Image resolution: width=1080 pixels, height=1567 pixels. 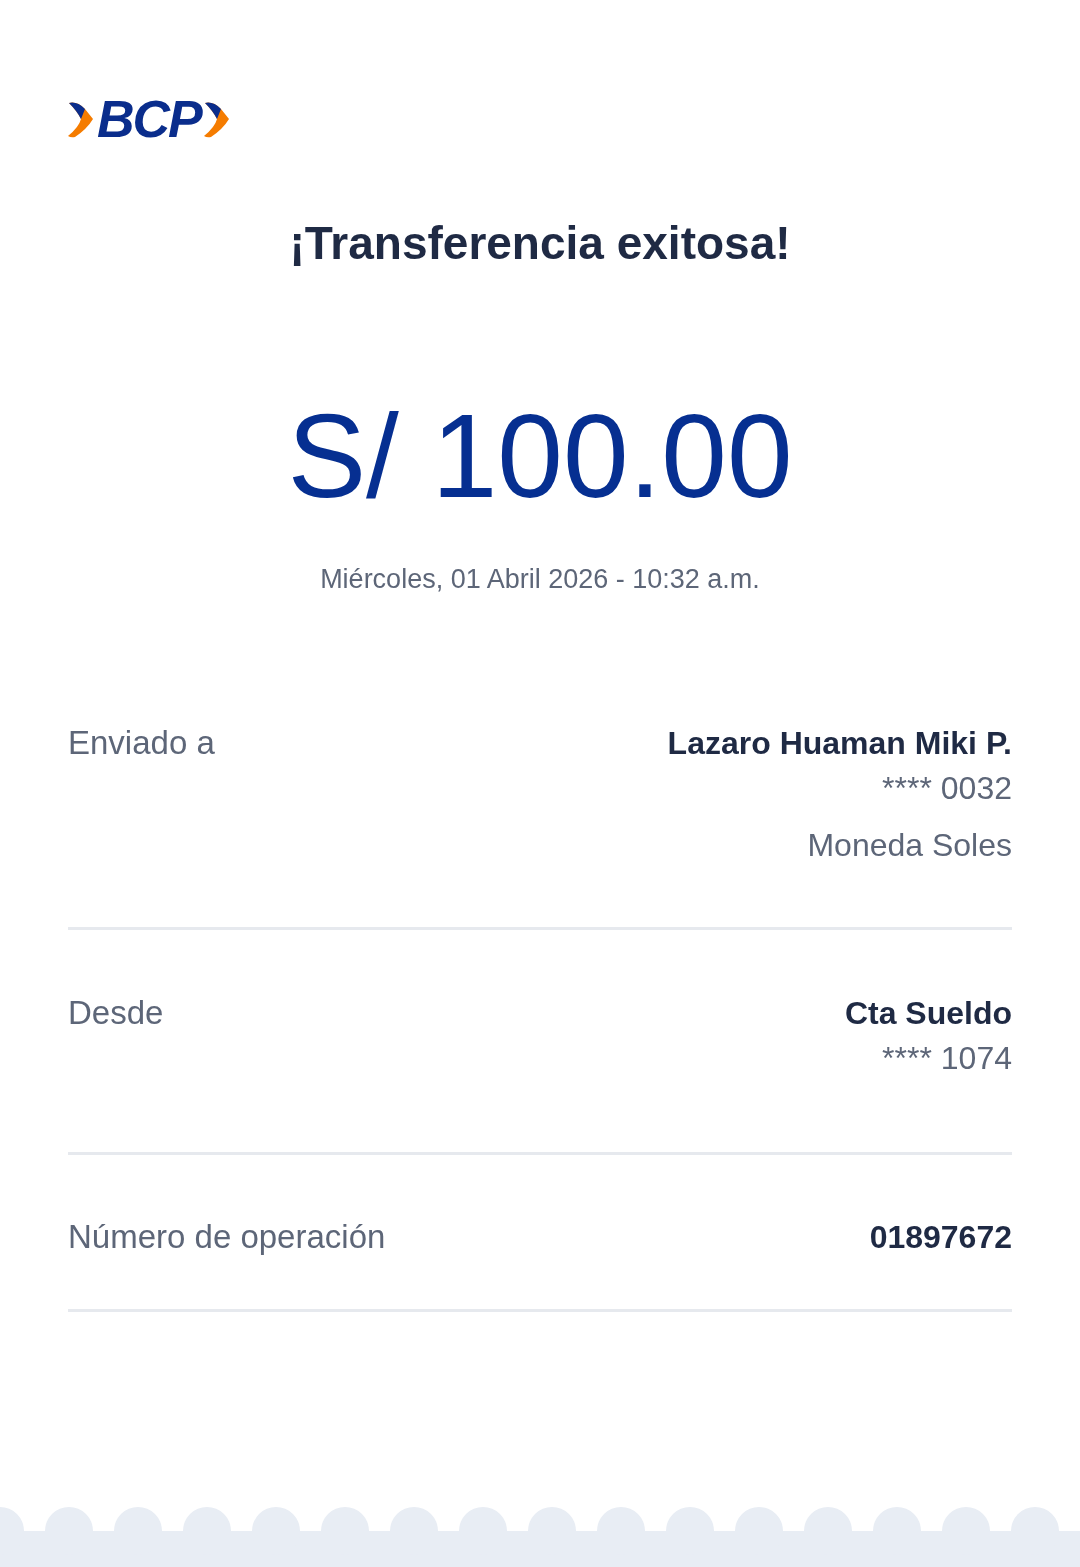 I want to click on detail-value: Cta Sueldo, so click(x=928, y=1013).